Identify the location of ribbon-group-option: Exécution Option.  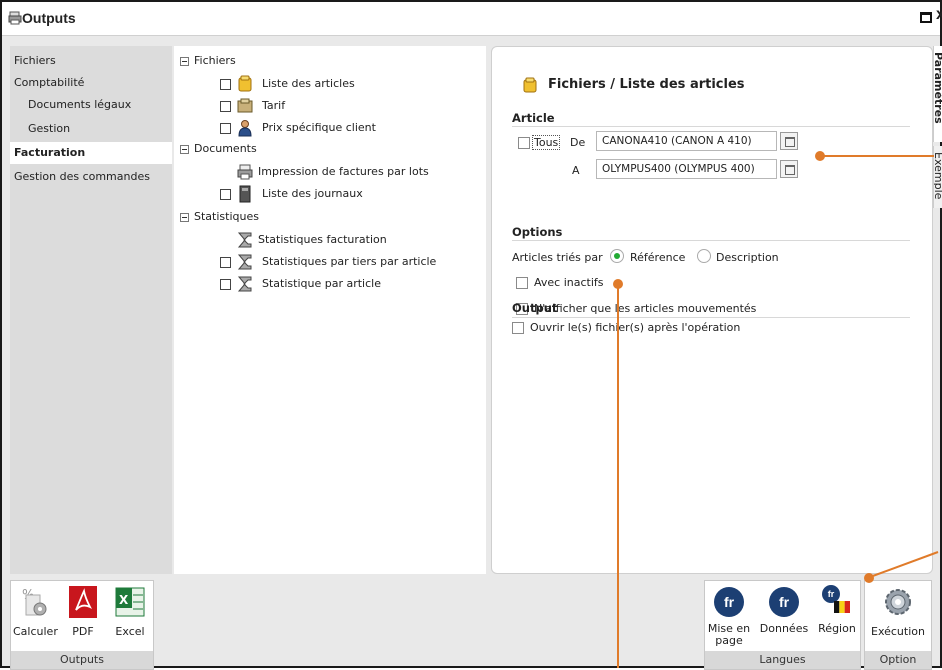
(898, 625).